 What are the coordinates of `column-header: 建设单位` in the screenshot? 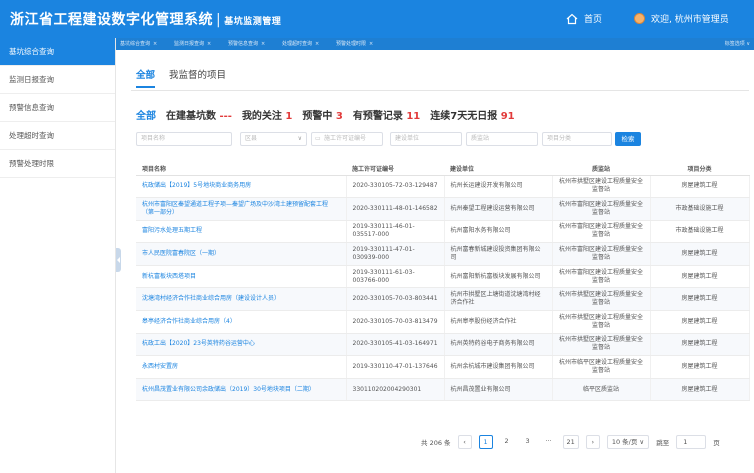 It's located at (498, 169).